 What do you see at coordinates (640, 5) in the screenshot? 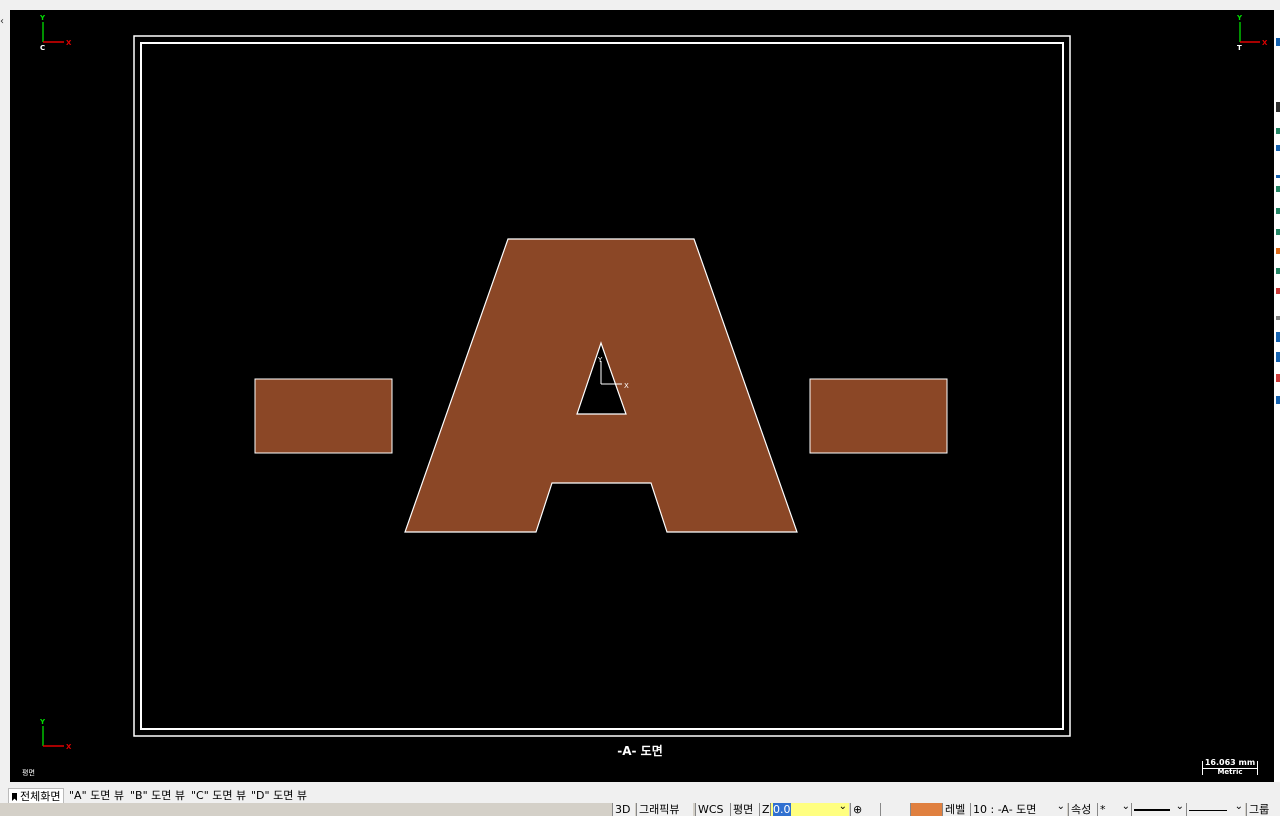
I see `window-top-edge` at bounding box center [640, 5].